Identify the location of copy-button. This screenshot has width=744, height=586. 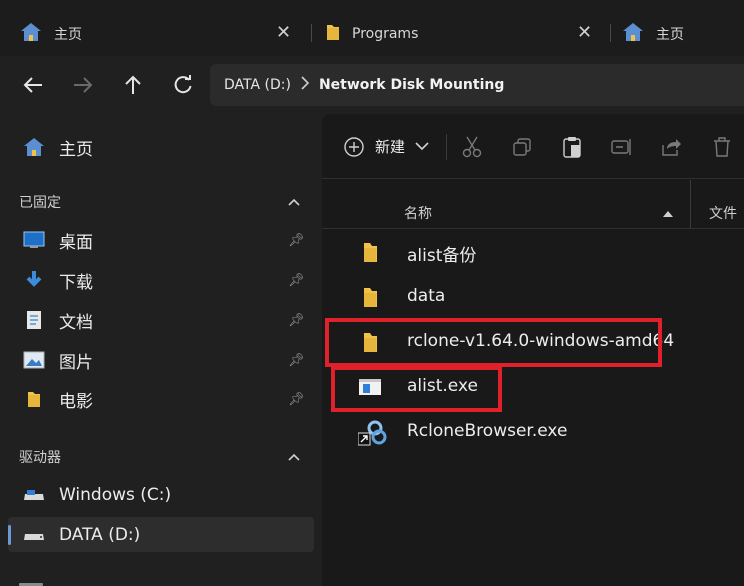
(522, 147).